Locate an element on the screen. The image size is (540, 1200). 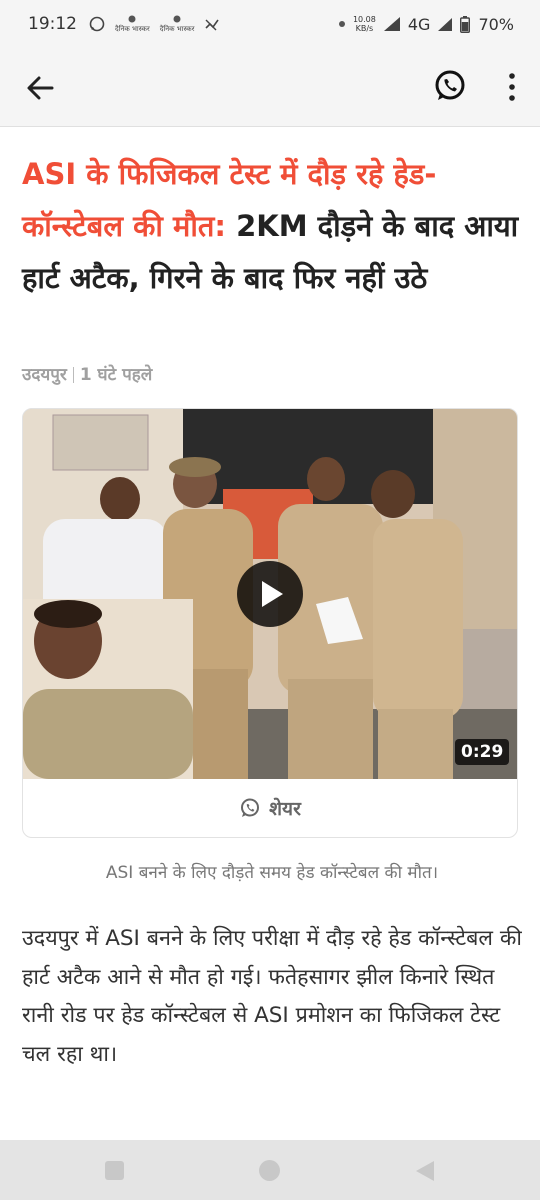
battery-level: 70% is located at coordinates (496, 24).